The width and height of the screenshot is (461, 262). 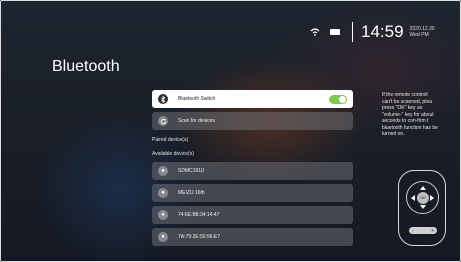 What do you see at coordinates (433, 198) in the screenshot?
I see `arrow-right-icon` at bounding box center [433, 198].